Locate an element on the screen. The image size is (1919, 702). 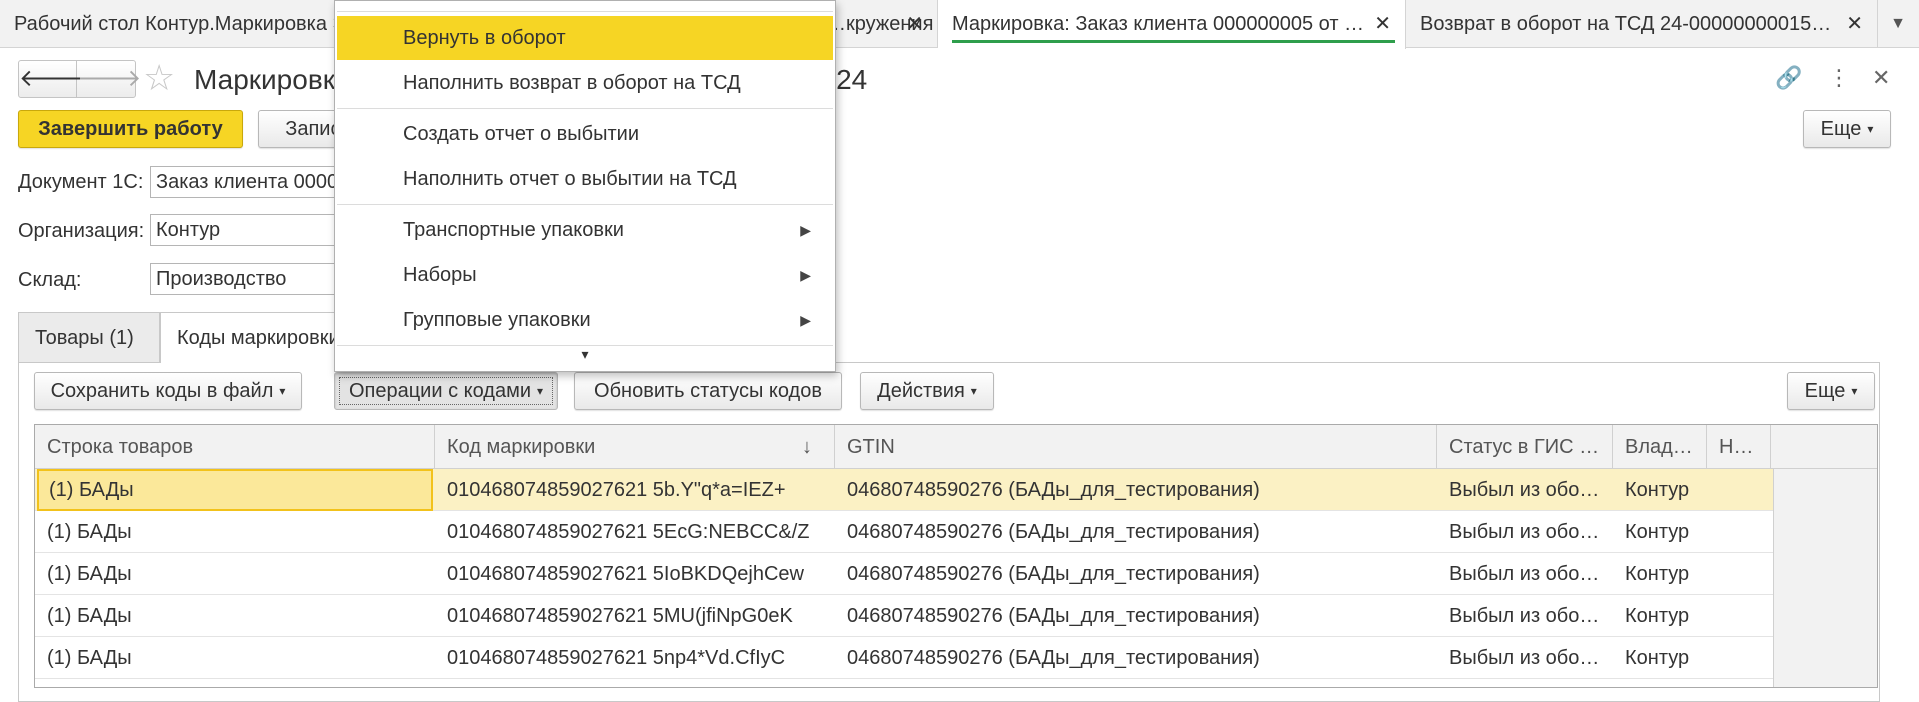
menu-item-fill-return-tsd: Наполнить возврат в оборот на ТСД is located at coordinates (585, 83).